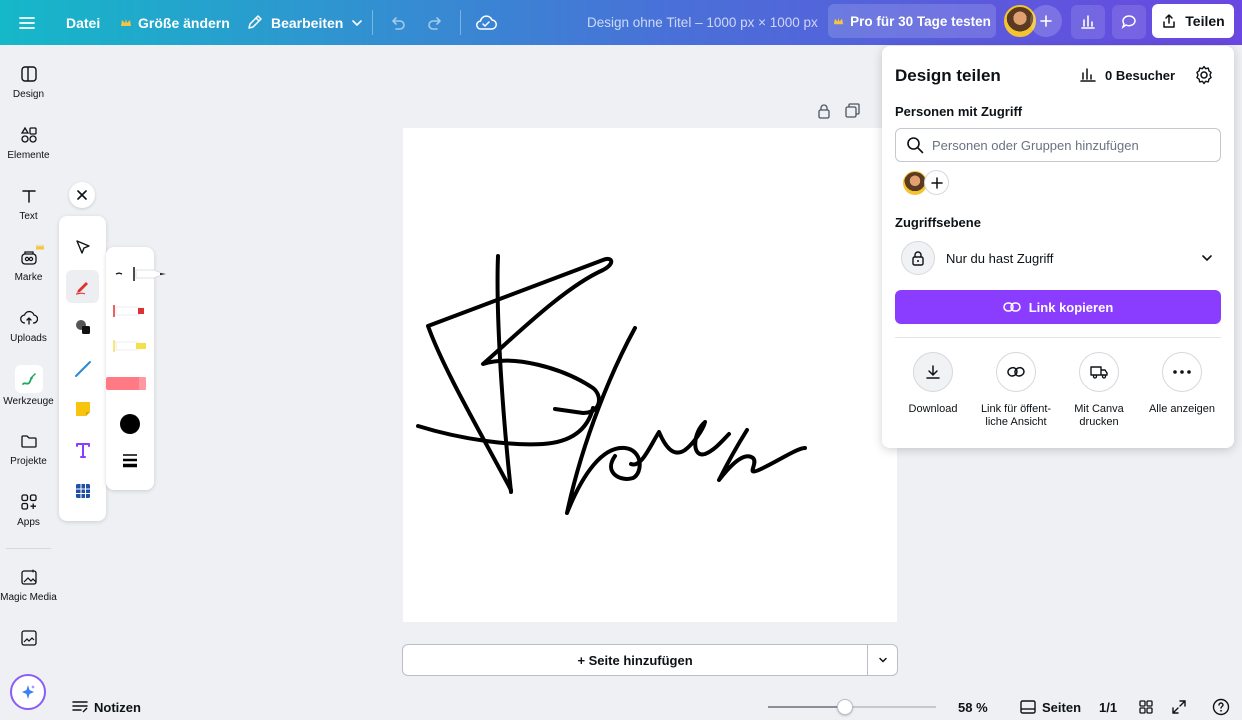  I want to click on add-page-button: + Seite hinzufügen, so click(635, 660).